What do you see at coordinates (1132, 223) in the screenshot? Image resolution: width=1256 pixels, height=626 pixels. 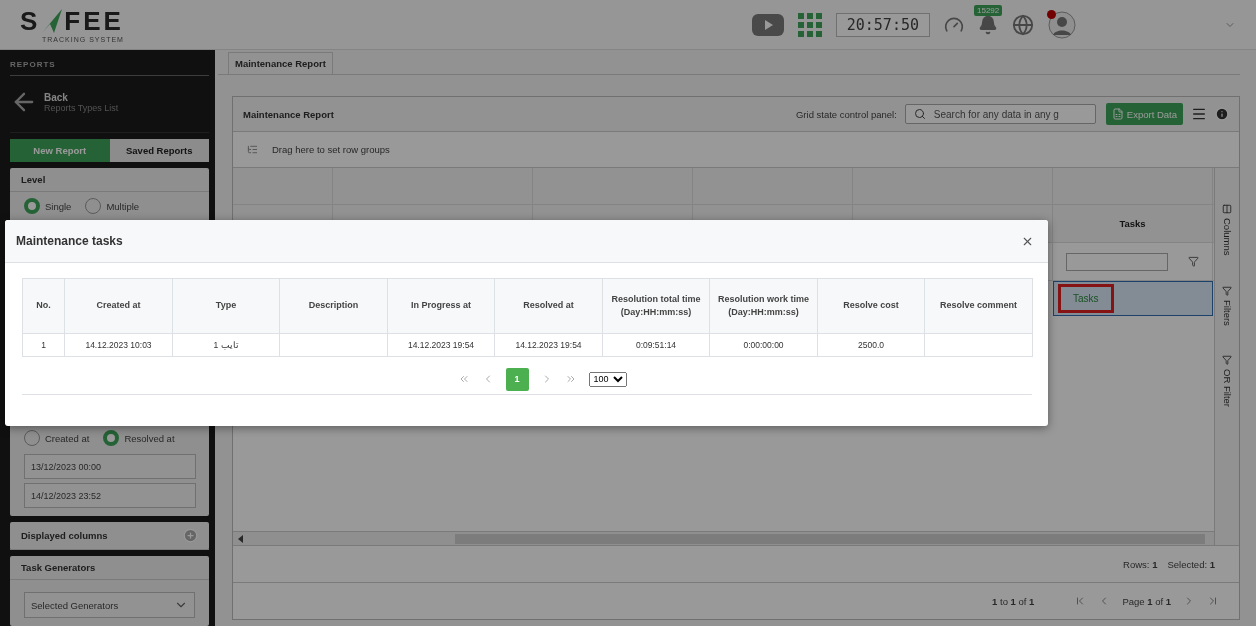 I see `column-header: Tasks` at bounding box center [1132, 223].